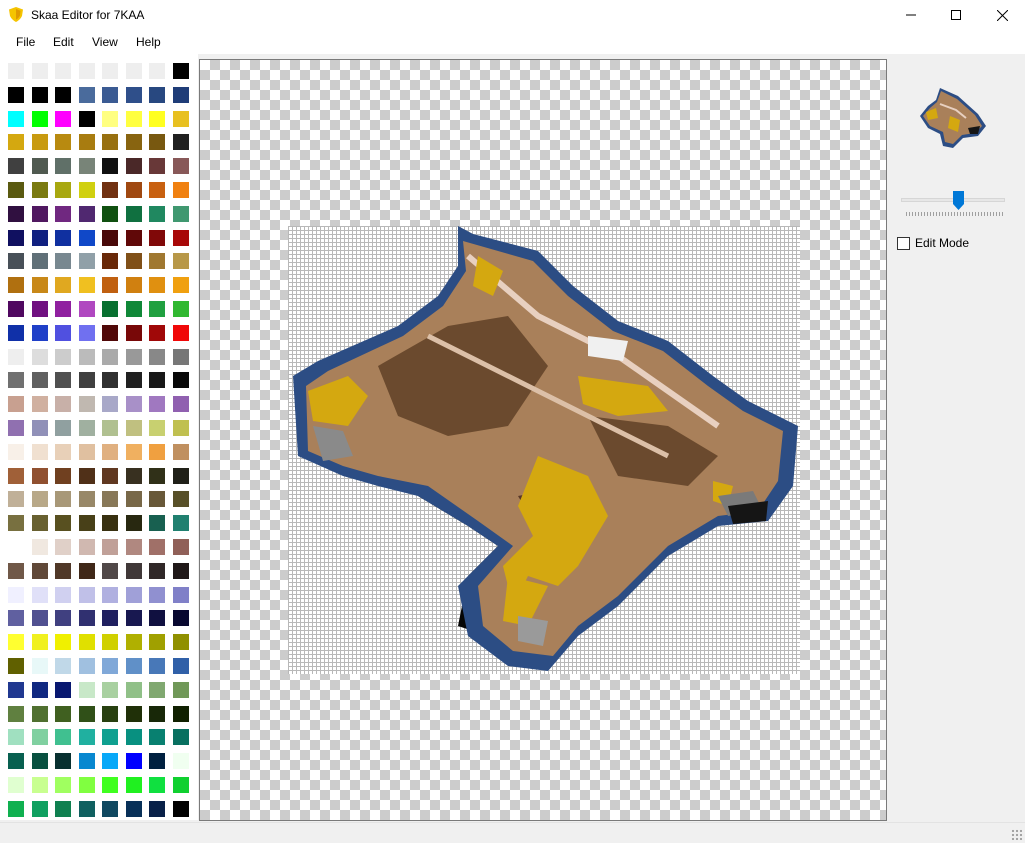 The height and width of the screenshot is (843, 1025). What do you see at coordinates (903, 243) in the screenshot?
I see `edit-mode-checkbox` at bounding box center [903, 243].